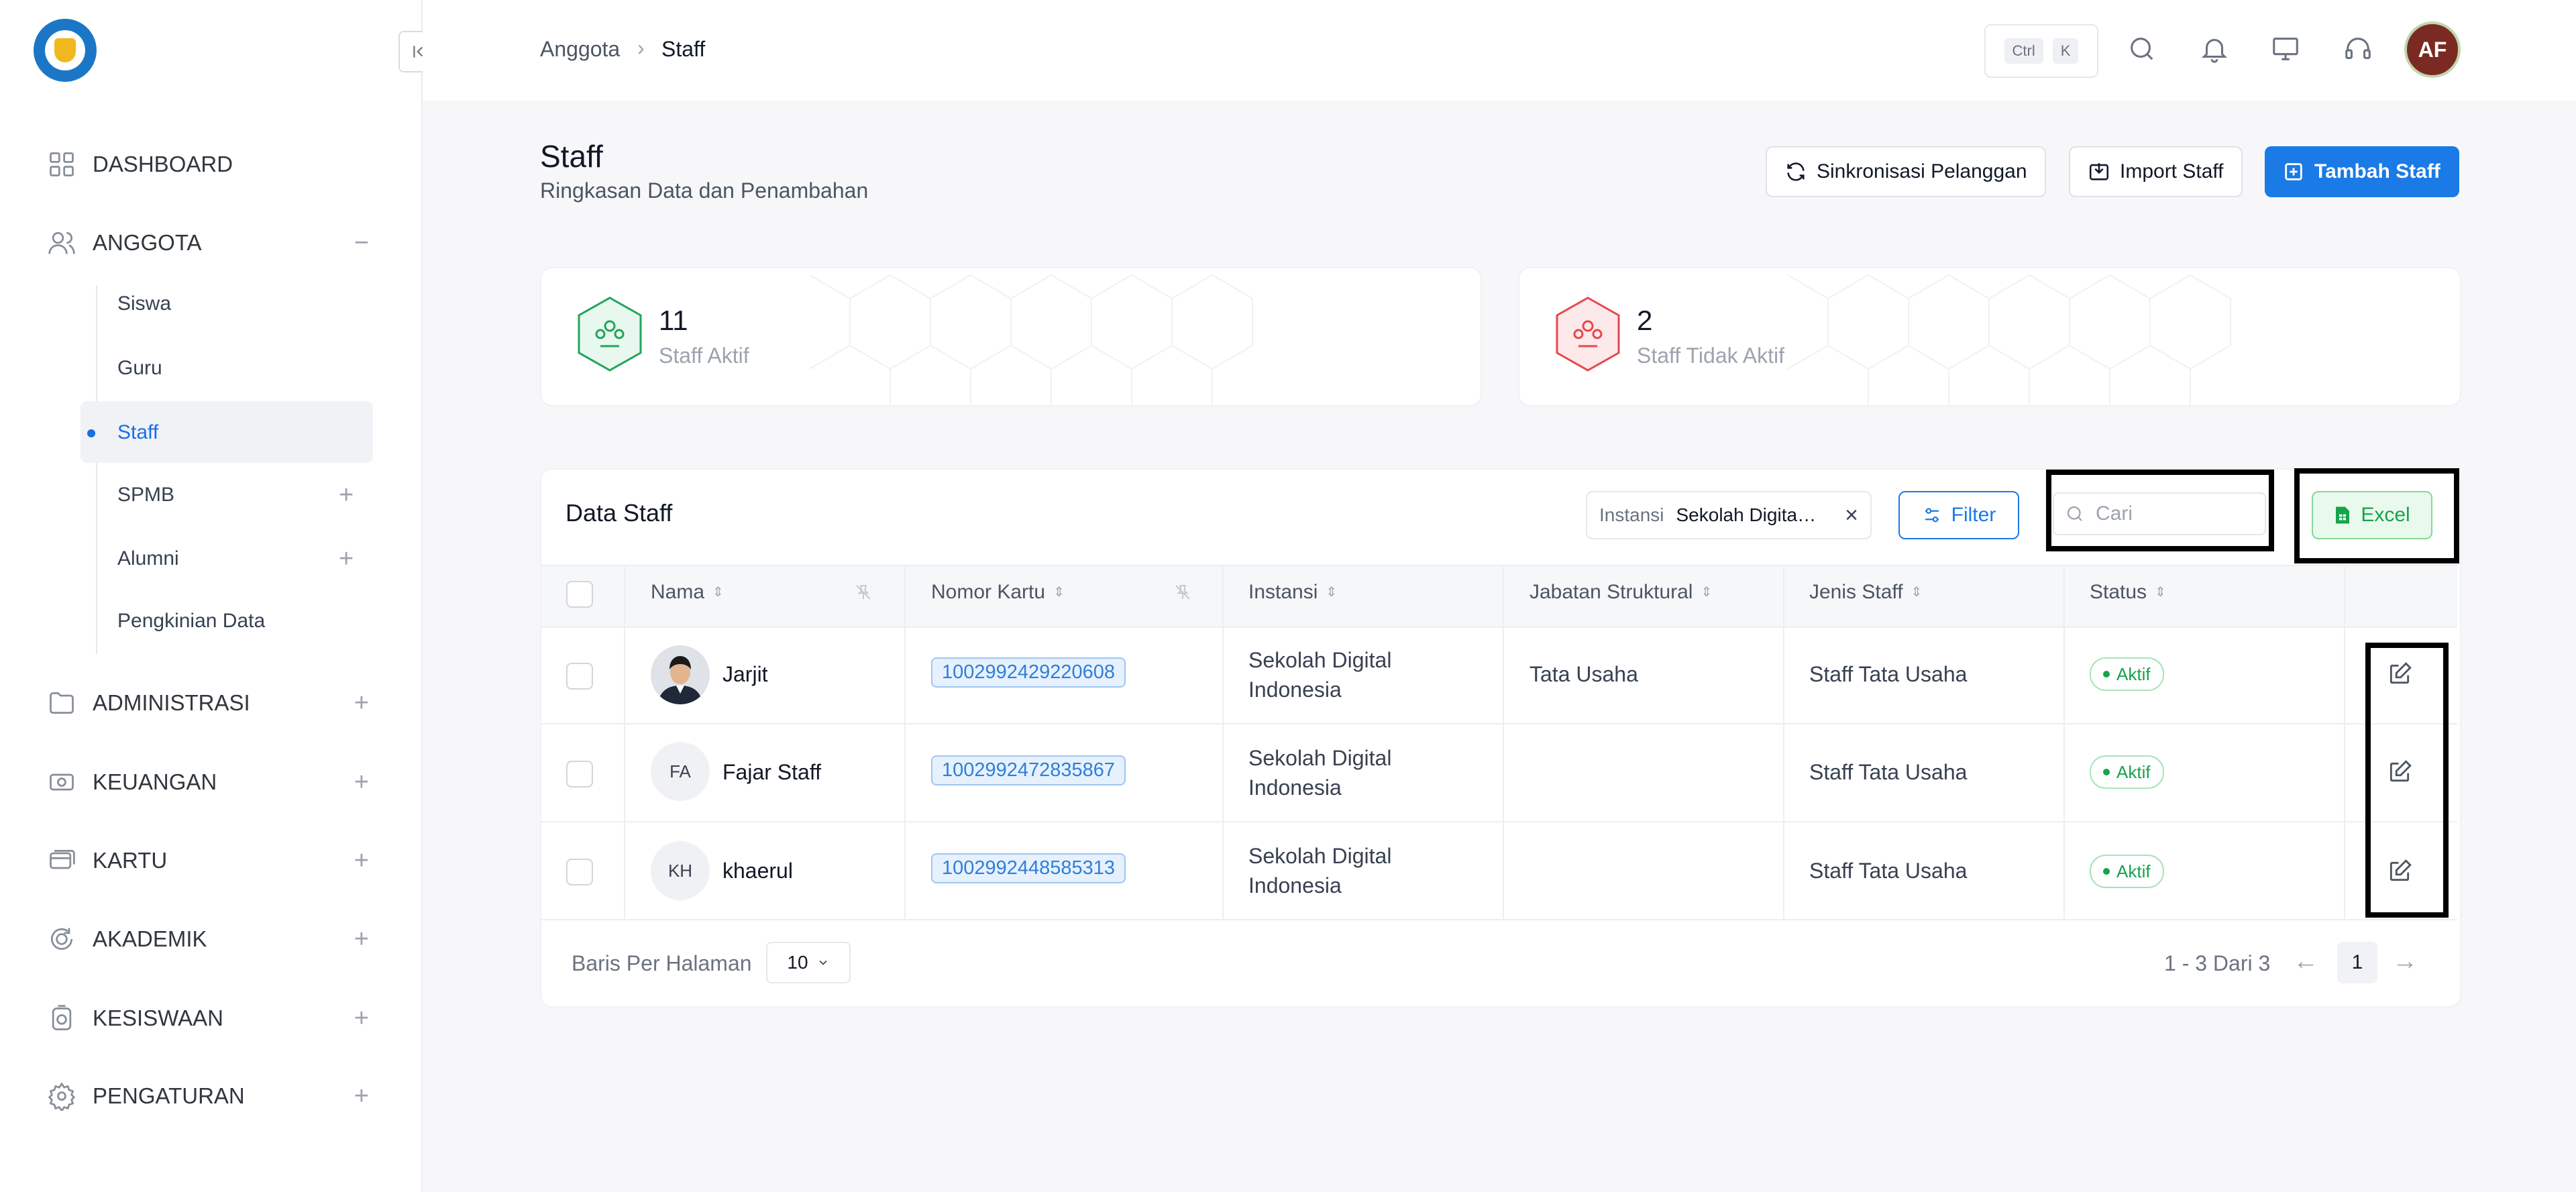 The image size is (2576, 1192). I want to click on command-shortcut: Ctrl K, so click(2041, 51).